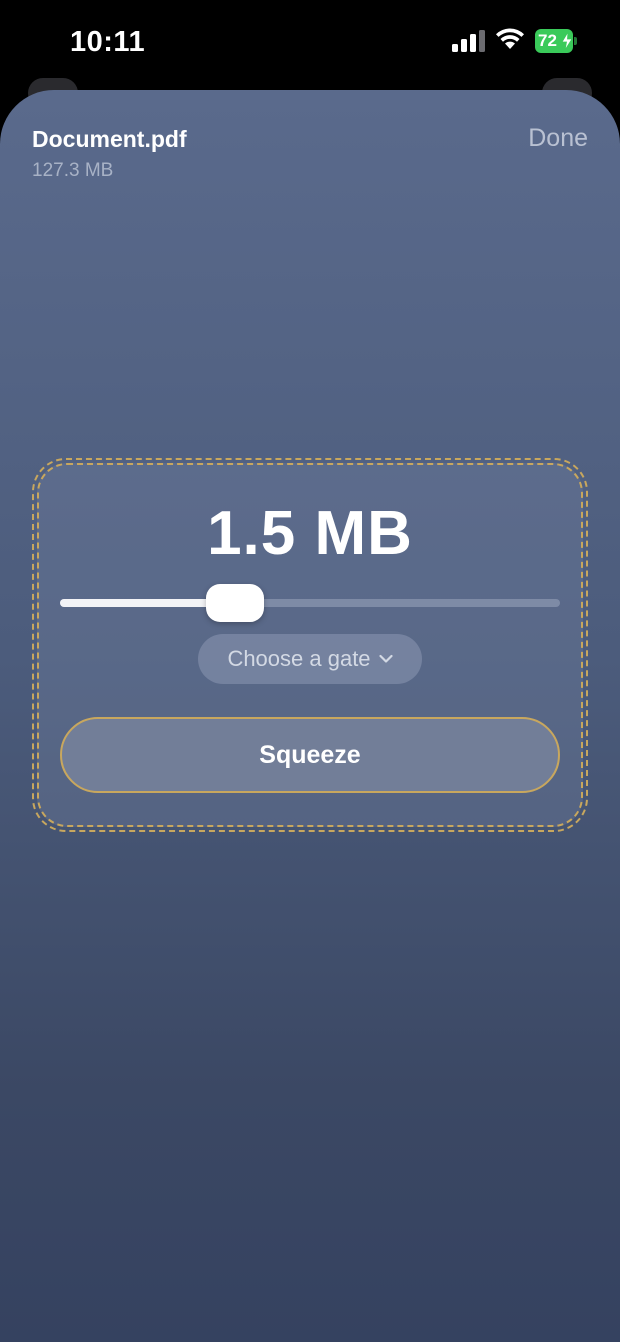 This screenshot has height=1342, width=620. I want to click on battery-indicator: 72, so click(556, 41).